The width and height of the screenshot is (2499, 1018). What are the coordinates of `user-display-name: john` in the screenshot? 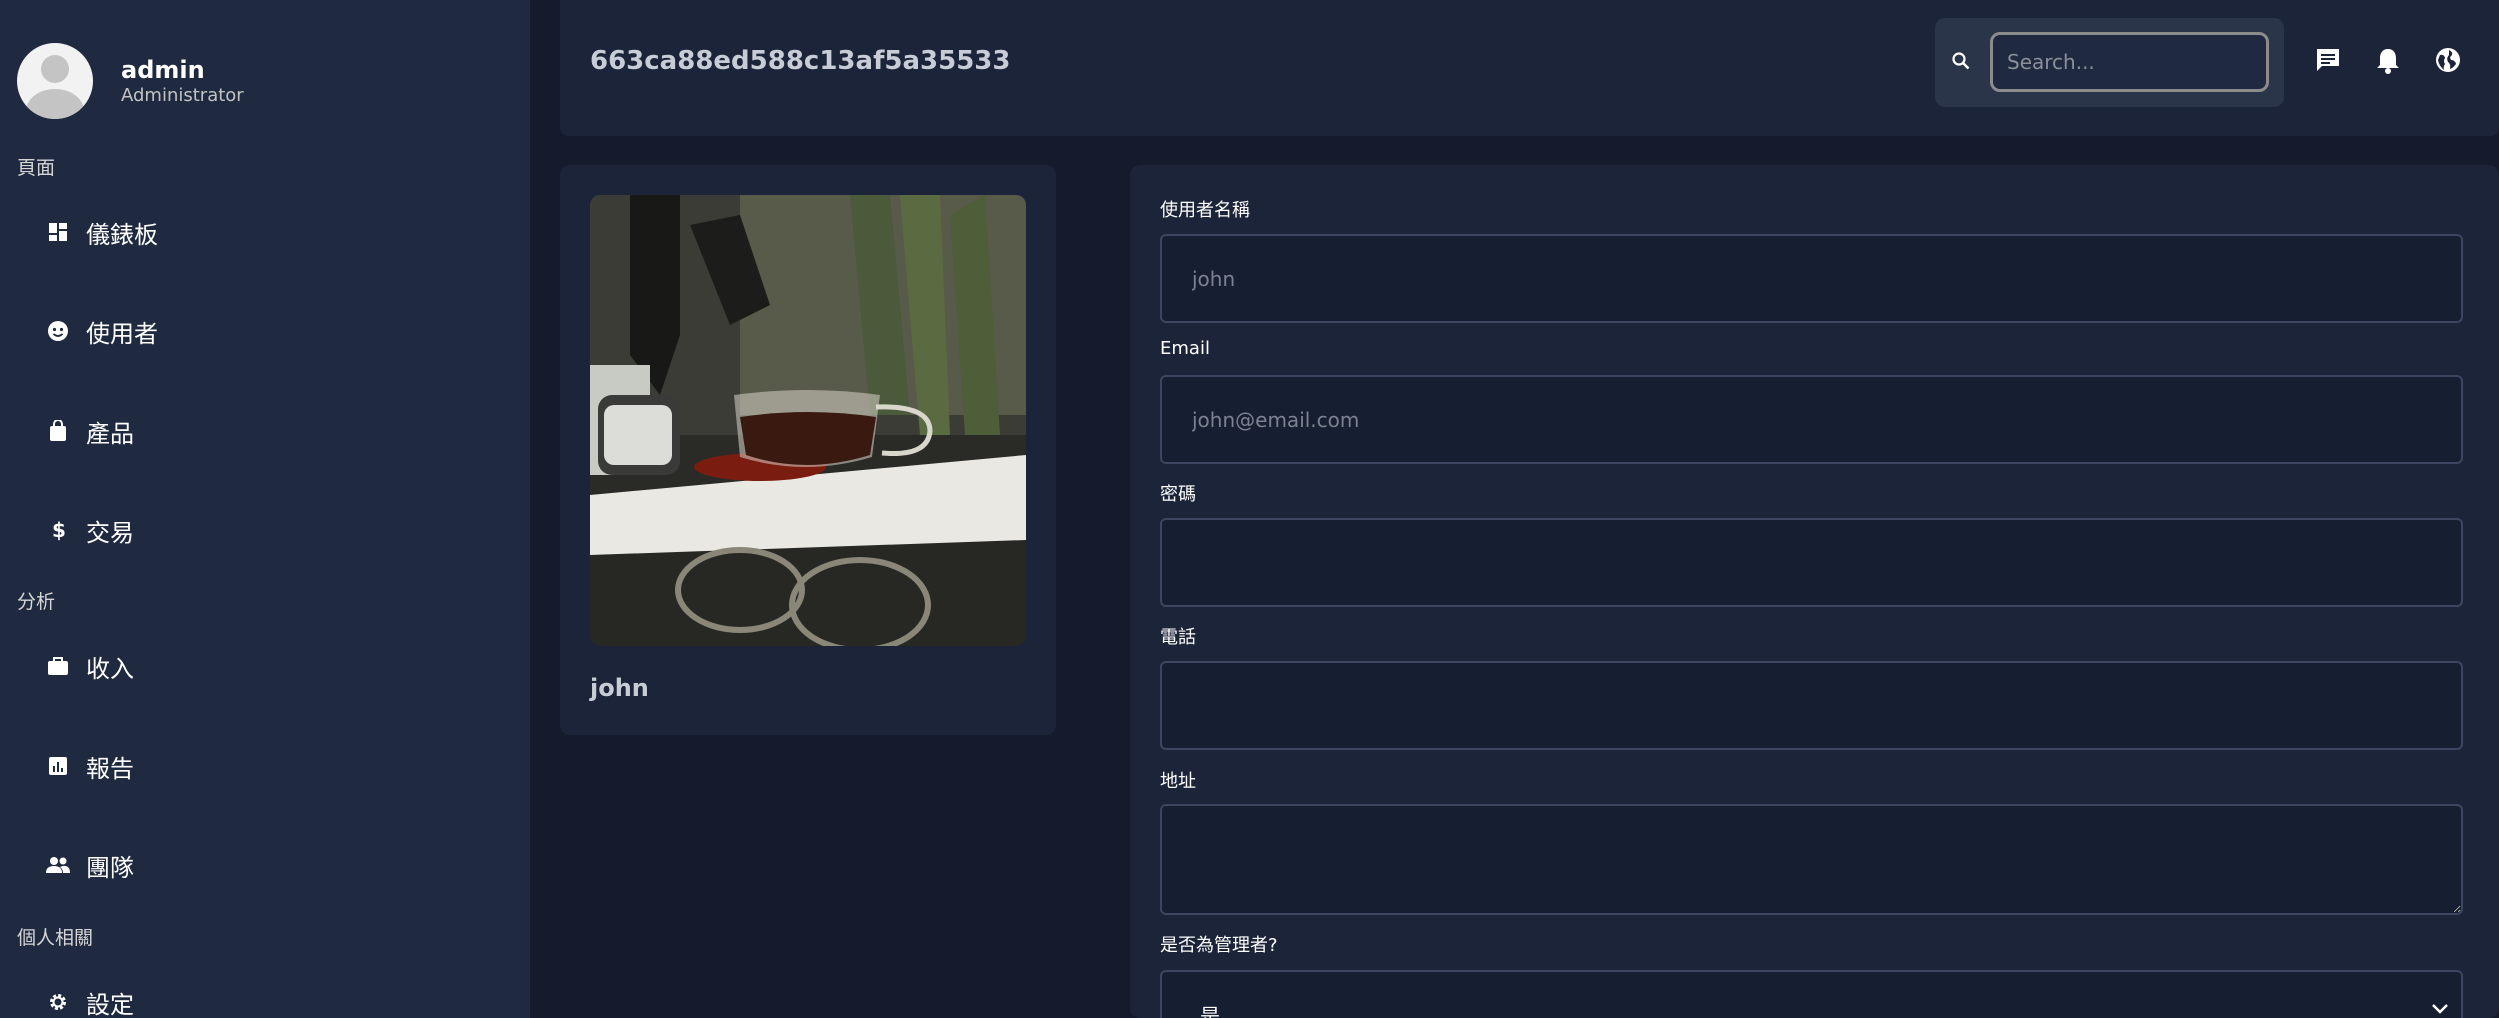 It's located at (619, 688).